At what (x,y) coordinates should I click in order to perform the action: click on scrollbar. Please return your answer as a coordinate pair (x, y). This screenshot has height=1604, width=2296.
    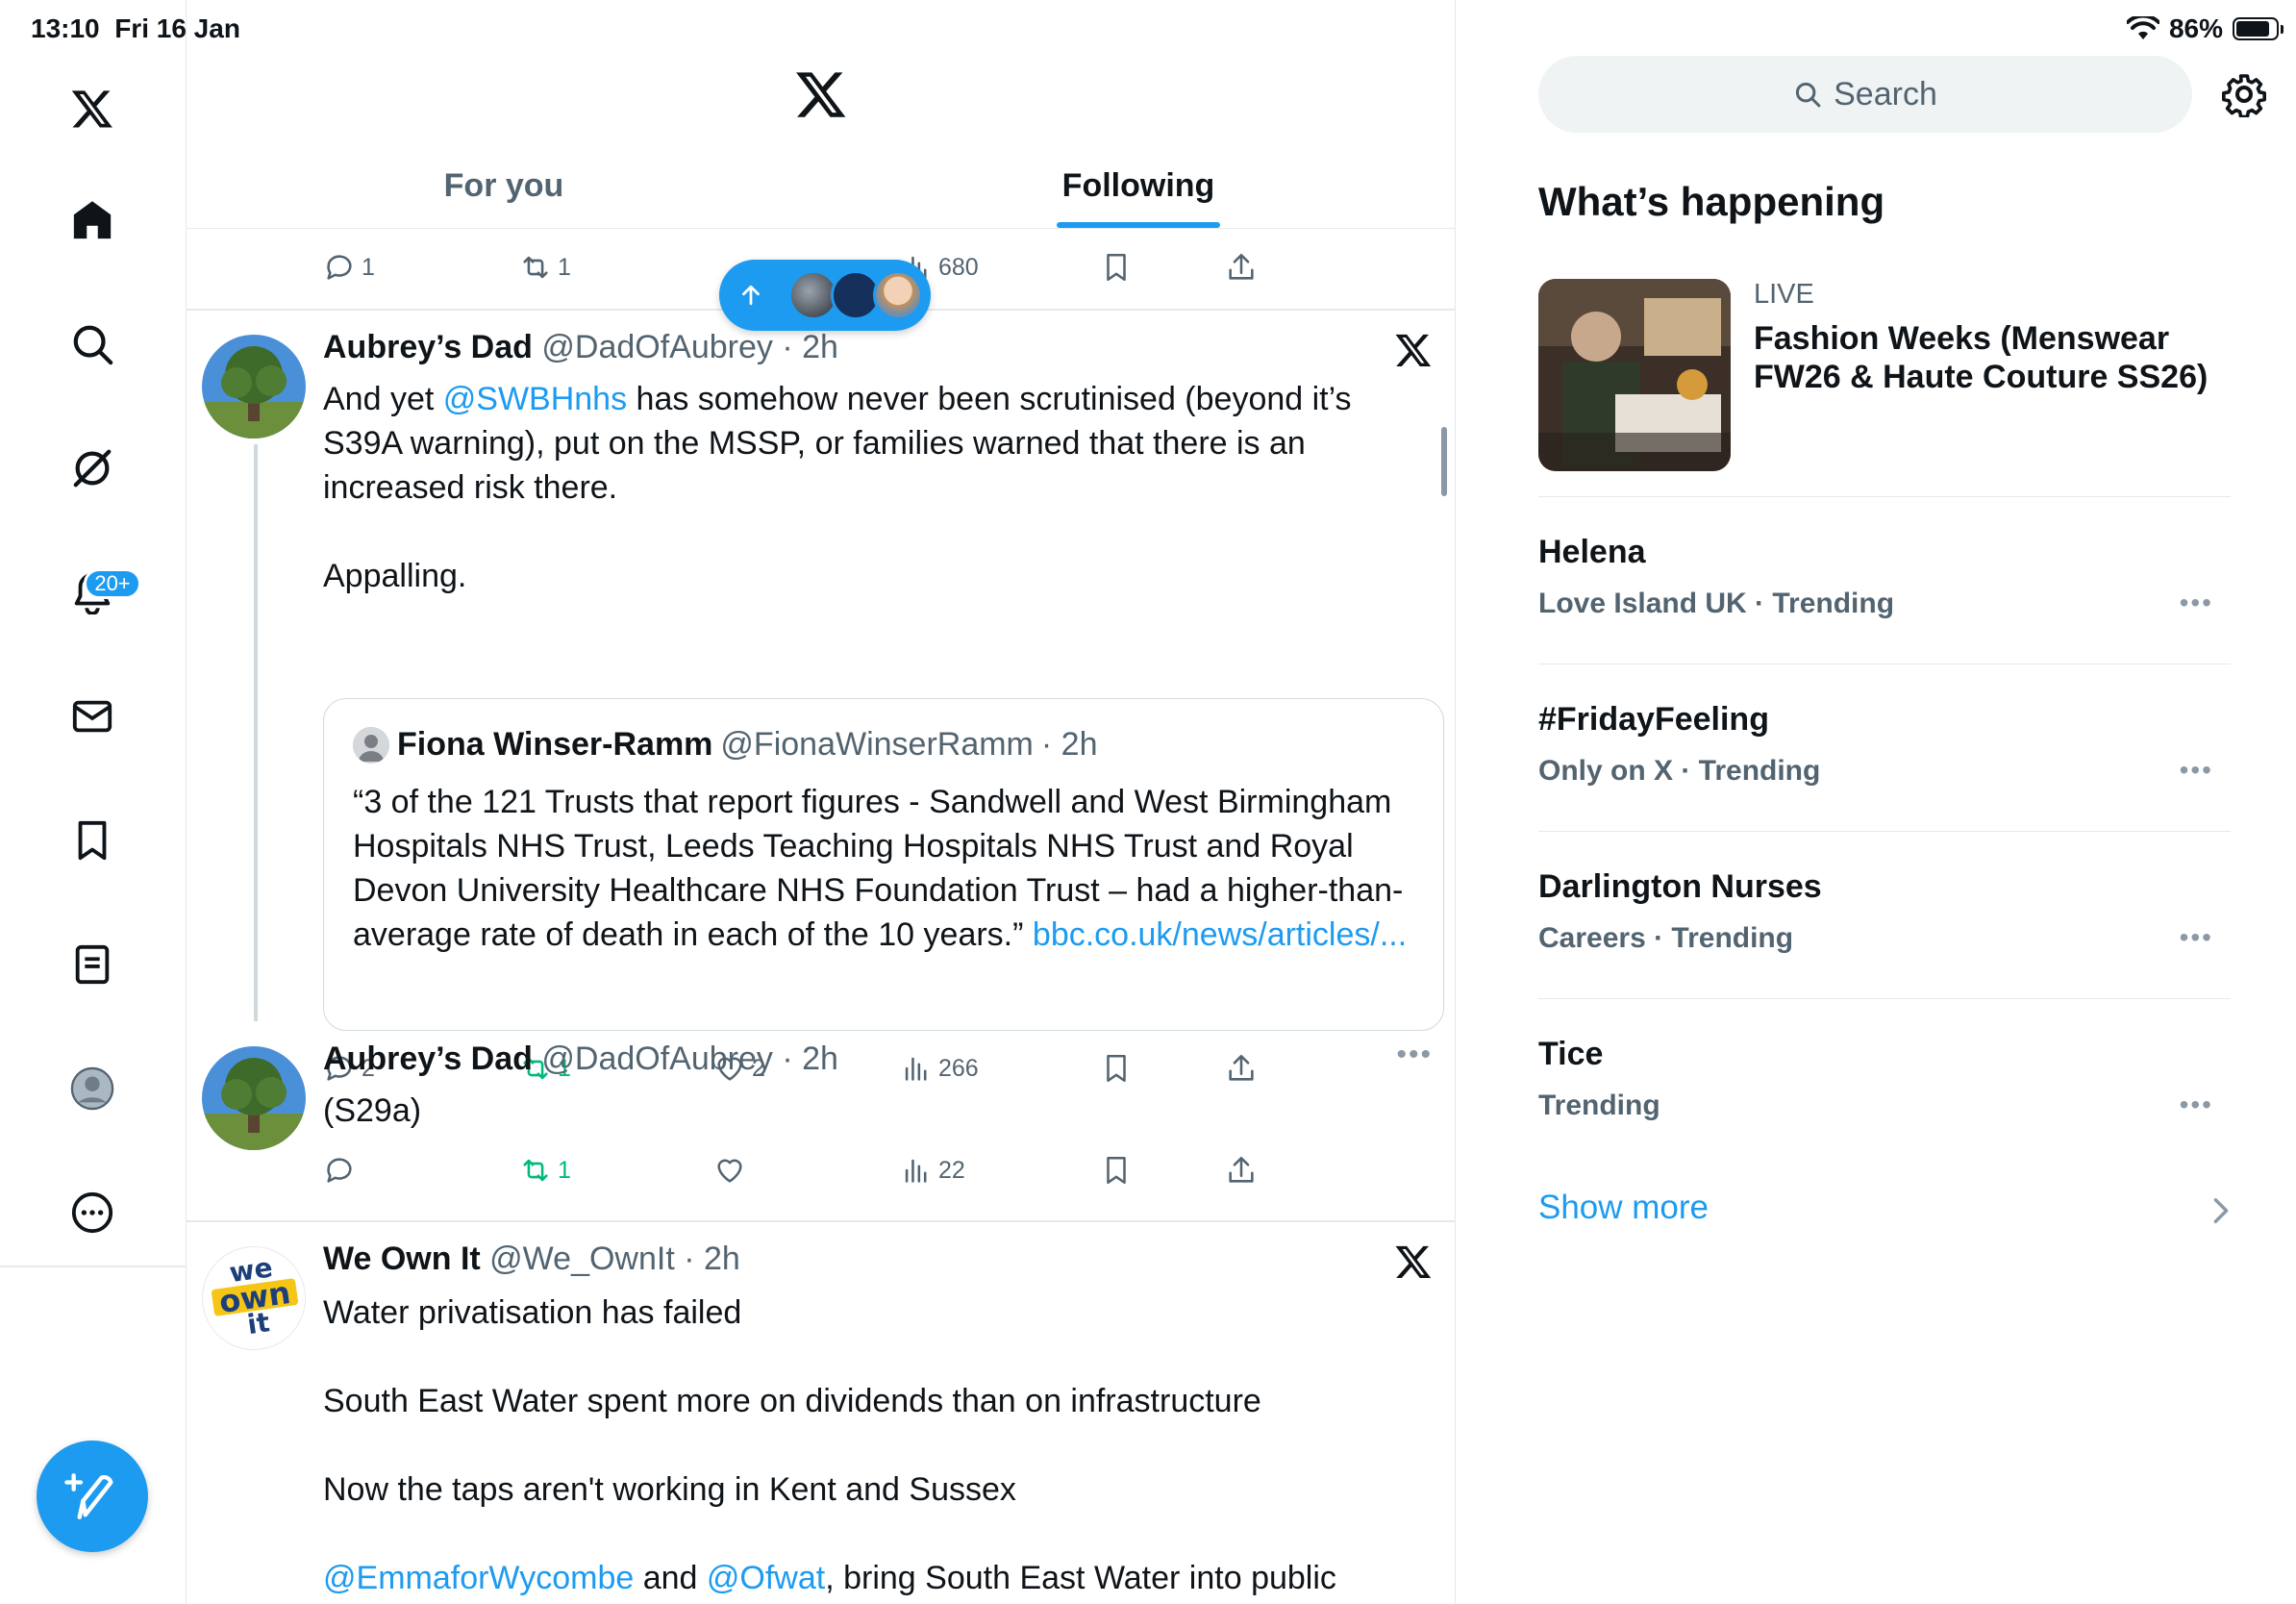
    Looking at the image, I should click on (1444, 461).